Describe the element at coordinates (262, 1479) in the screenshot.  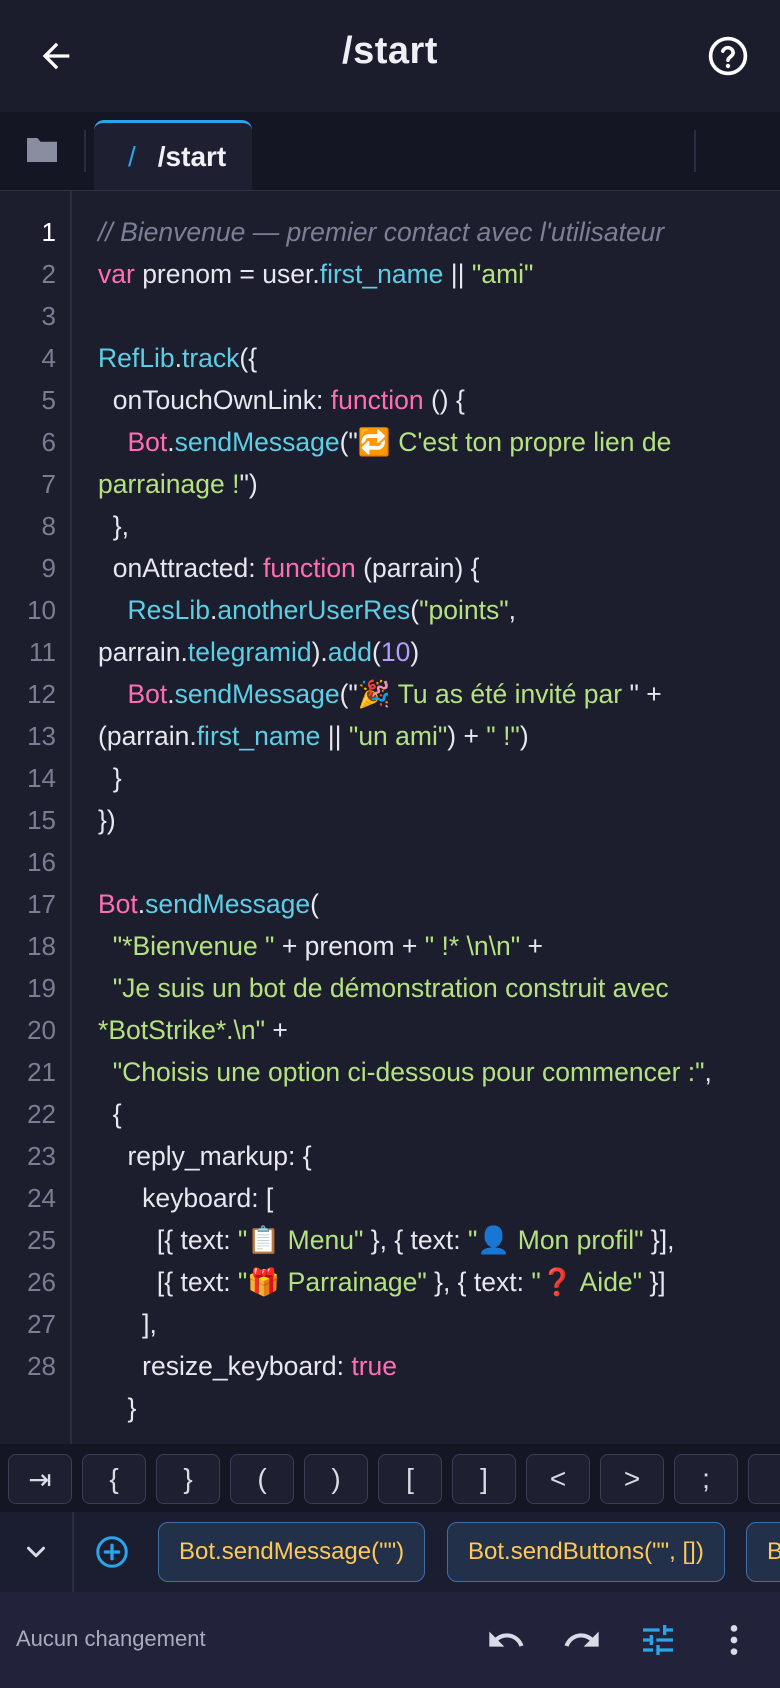
I see `symbol-key-button: (` at that location.